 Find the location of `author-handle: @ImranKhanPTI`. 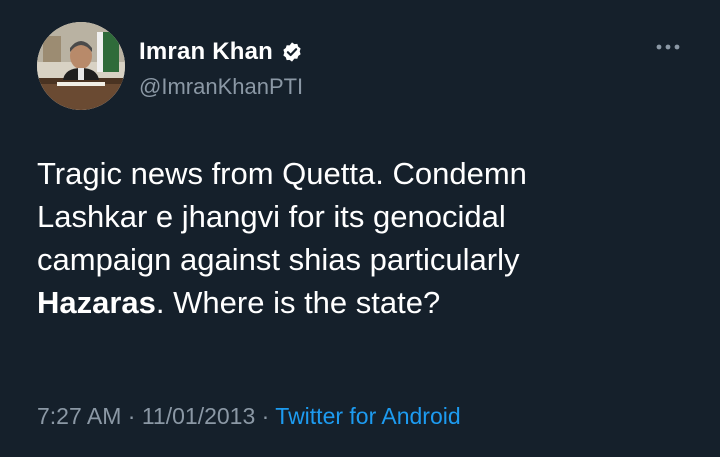

author-handle: @ImranKhanPTI is located at coordinates (221, 87).